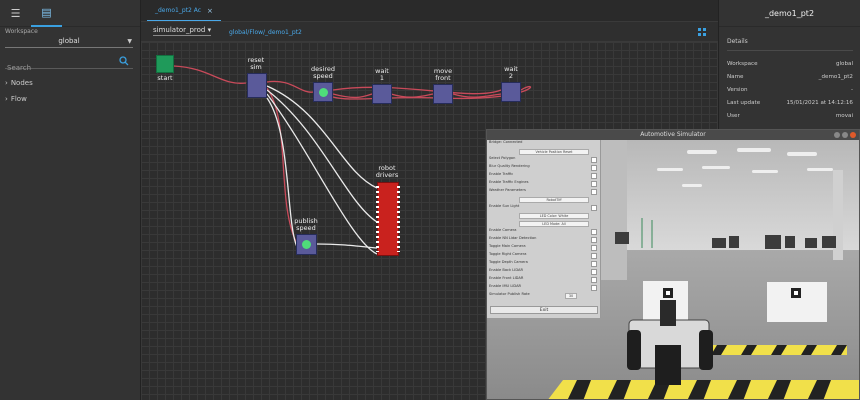  I want to click on simulator-select: simulator_prod ▾, so click(182, 31).